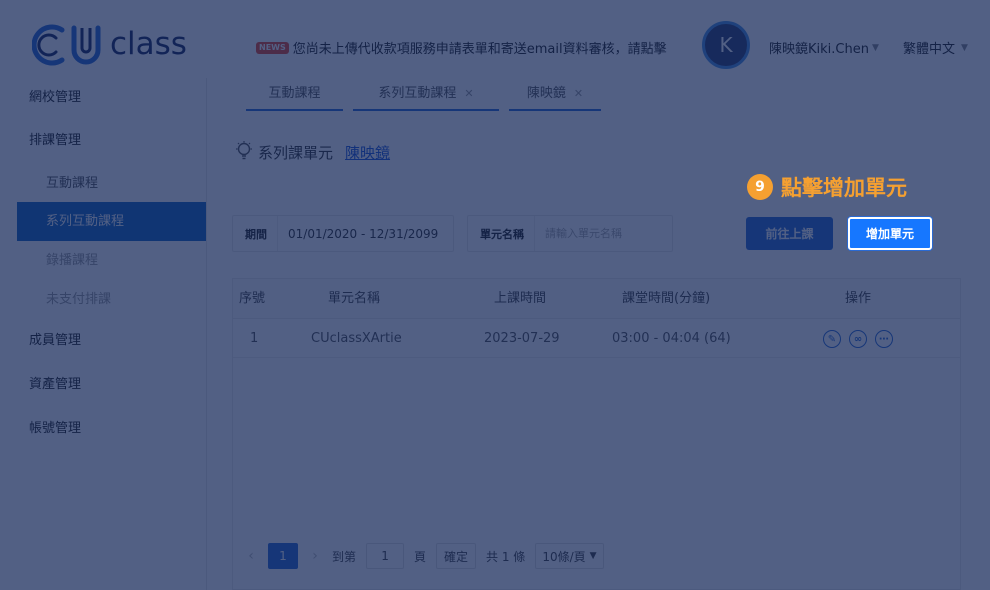 Image resolution: width=990 pixels, height=590 pixels. I want to click on chevron-right-icon: ›, so click(315, 556).